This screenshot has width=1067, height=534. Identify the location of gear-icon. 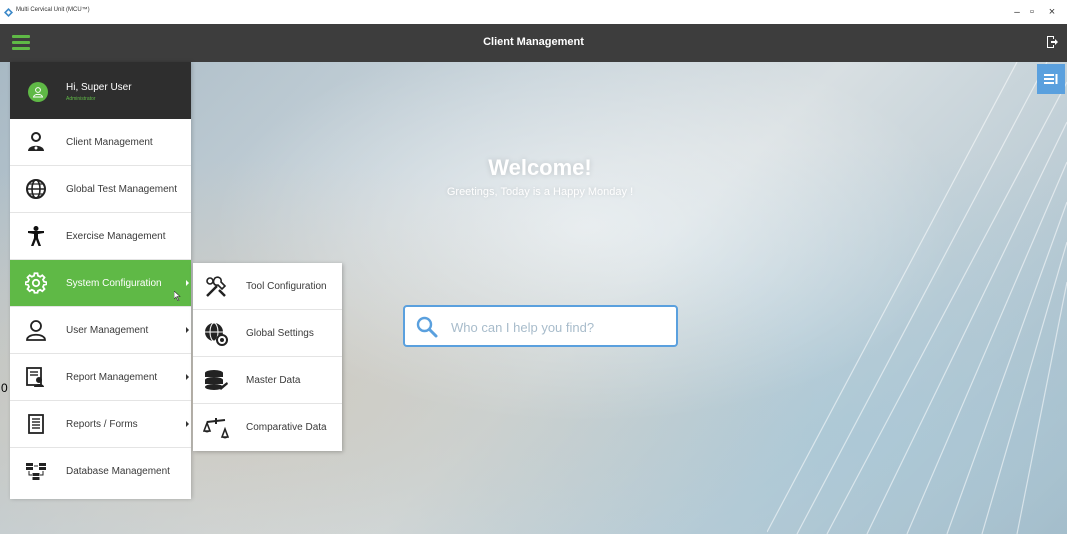
(36, 283).